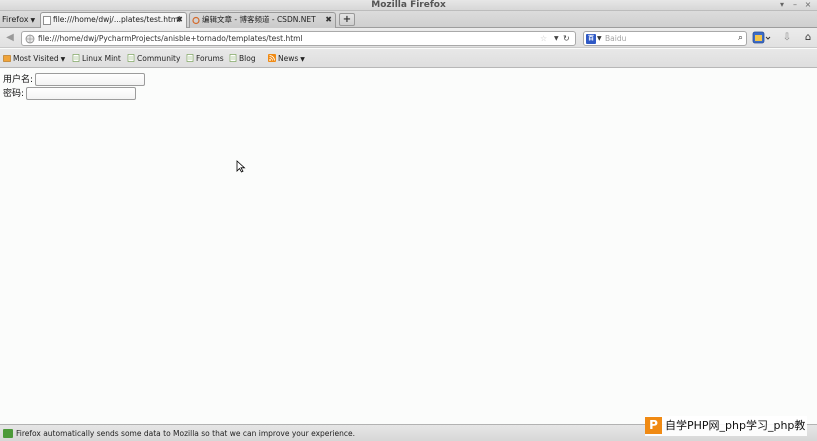 This screenshot has width=817, height=441. I want to click on tab-csdn: 编辑文章 - 博客频道 - CSDN.NET ✖, so click(262, 20).